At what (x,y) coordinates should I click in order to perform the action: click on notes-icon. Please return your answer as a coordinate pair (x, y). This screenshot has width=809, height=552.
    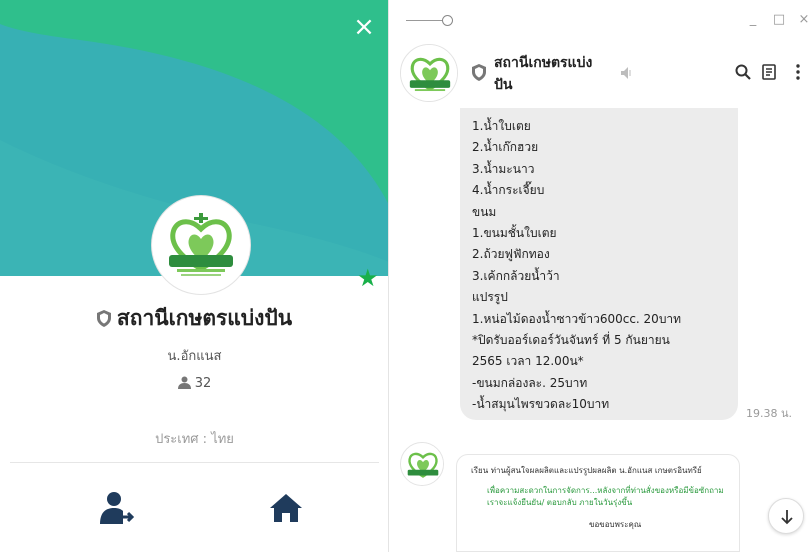
    Looking at the image, I should click on (769, 72).